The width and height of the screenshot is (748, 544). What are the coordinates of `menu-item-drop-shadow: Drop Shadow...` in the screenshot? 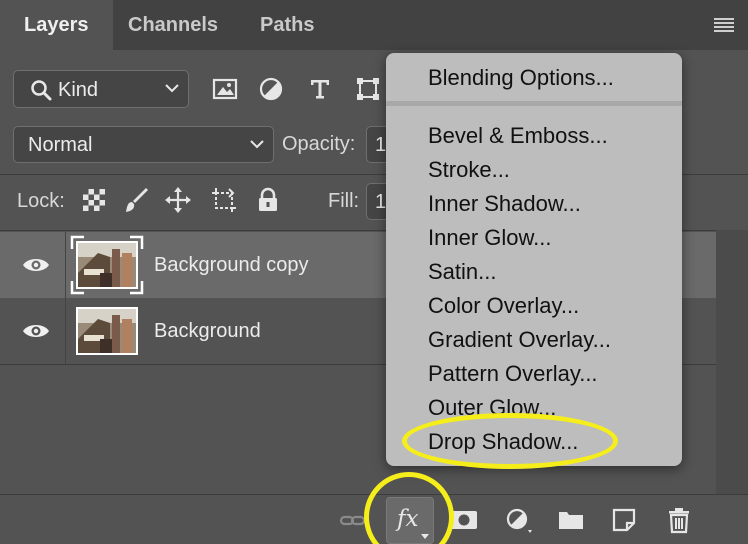 It's located at (503, 442).